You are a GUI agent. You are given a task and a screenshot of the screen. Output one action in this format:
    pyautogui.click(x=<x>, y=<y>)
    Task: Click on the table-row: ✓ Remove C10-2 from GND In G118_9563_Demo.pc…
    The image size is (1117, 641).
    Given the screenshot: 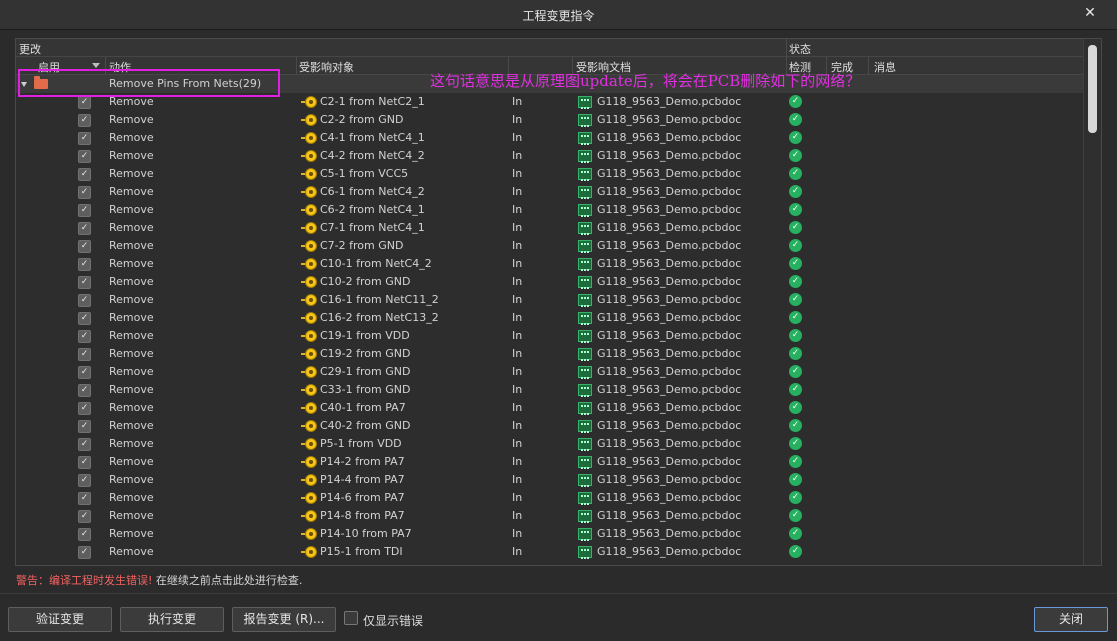 What is the action you would take?
    pyautogui.click(x=550, y=282)
    